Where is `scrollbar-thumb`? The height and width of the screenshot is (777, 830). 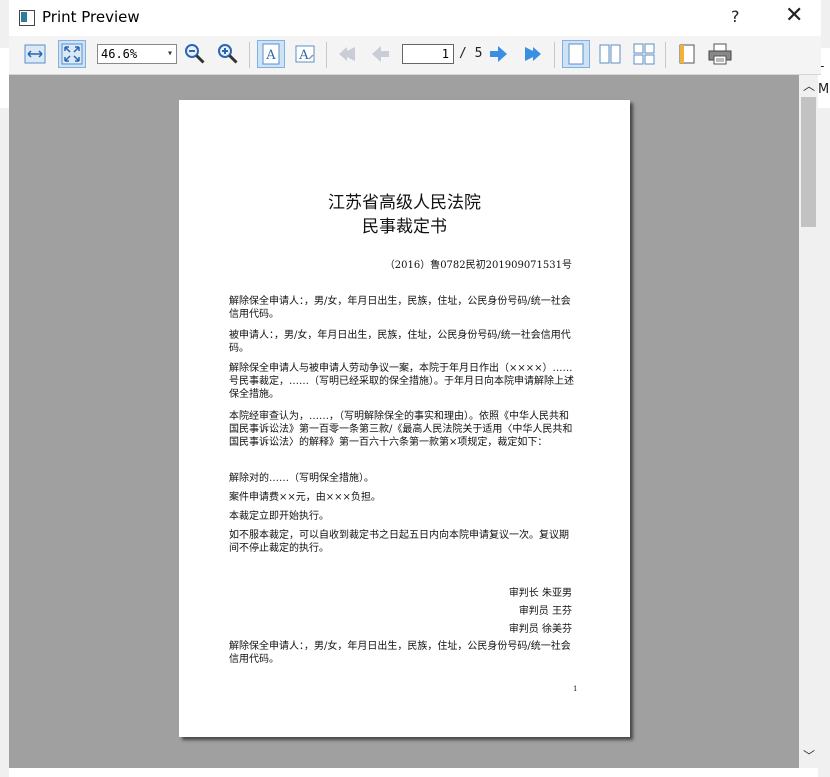 scrollbar-thumb is located at coordinates (808, 162).